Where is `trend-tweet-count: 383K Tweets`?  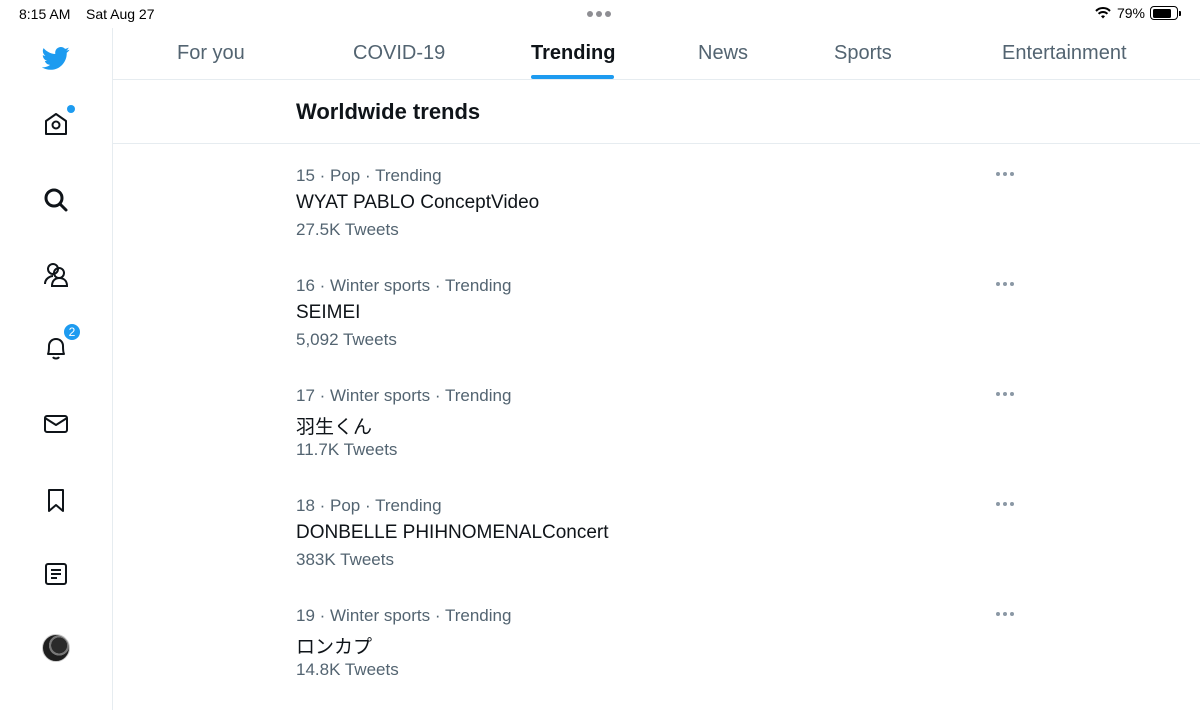
trend-tweet-count: 383K Tweets is located at coordinates (345, 559).